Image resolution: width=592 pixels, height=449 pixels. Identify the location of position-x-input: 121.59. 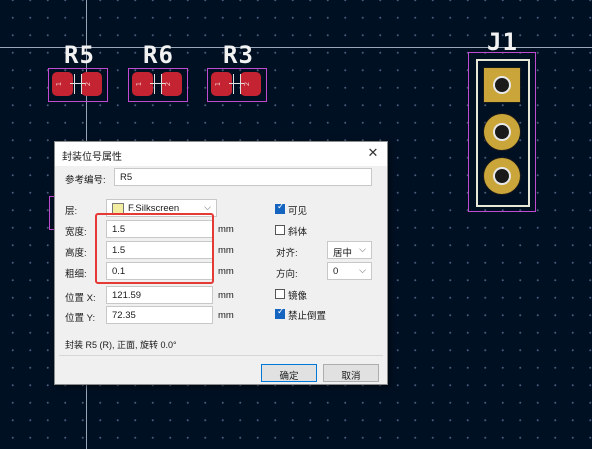
(159, 295).